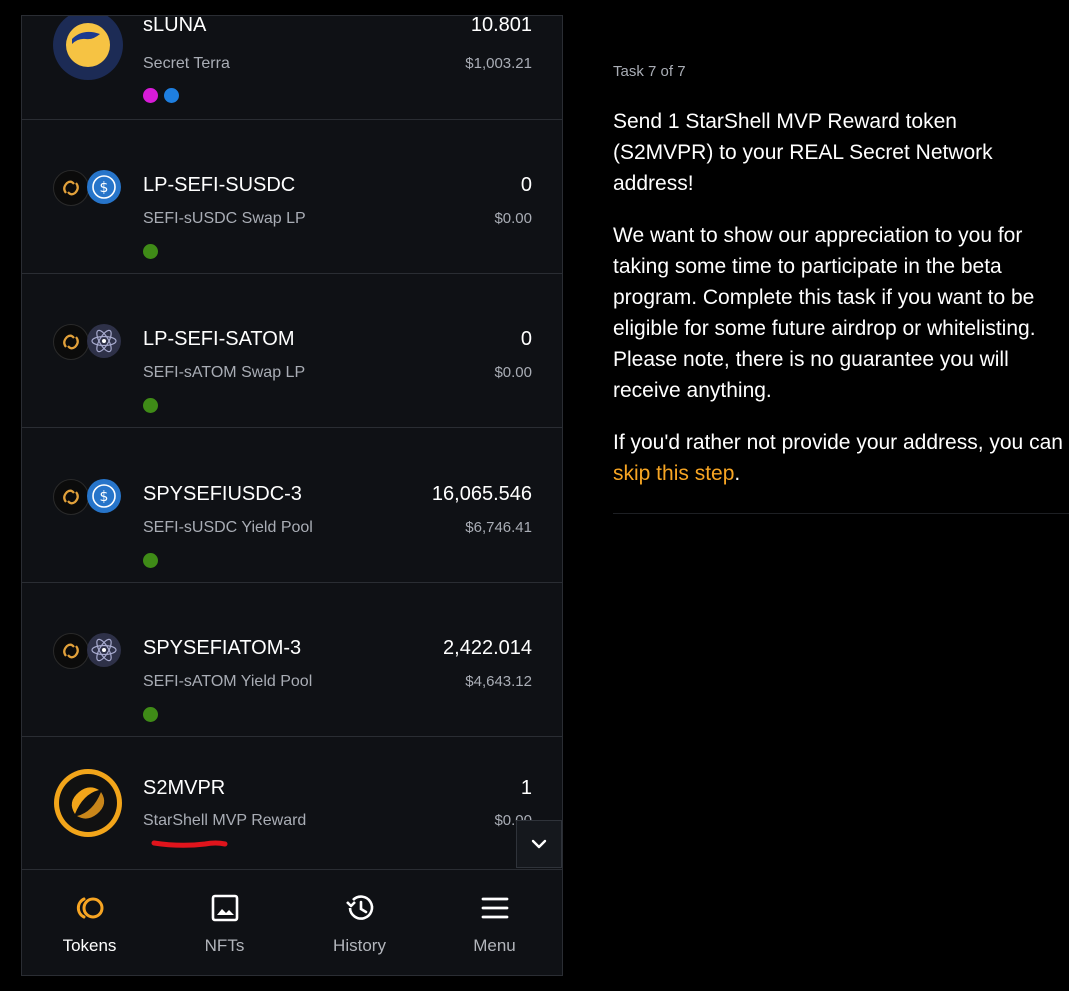 Image resolution: width=1069 pixels, height=991 pixels. What do you see at coordinates (501, 26) in the screenshot?
I see `token-amount: 10.801` at bounding box center [501, 26].